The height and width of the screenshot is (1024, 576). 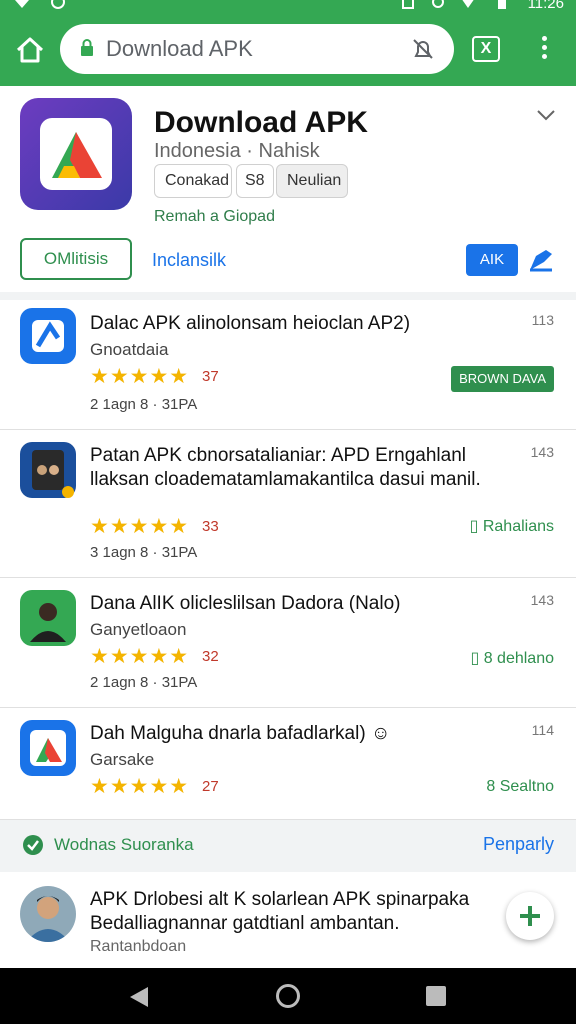 What do you see at coordinates (210, 526) in the screenshot?
I see `rating-count: 33` at bounding box center [210, 526].